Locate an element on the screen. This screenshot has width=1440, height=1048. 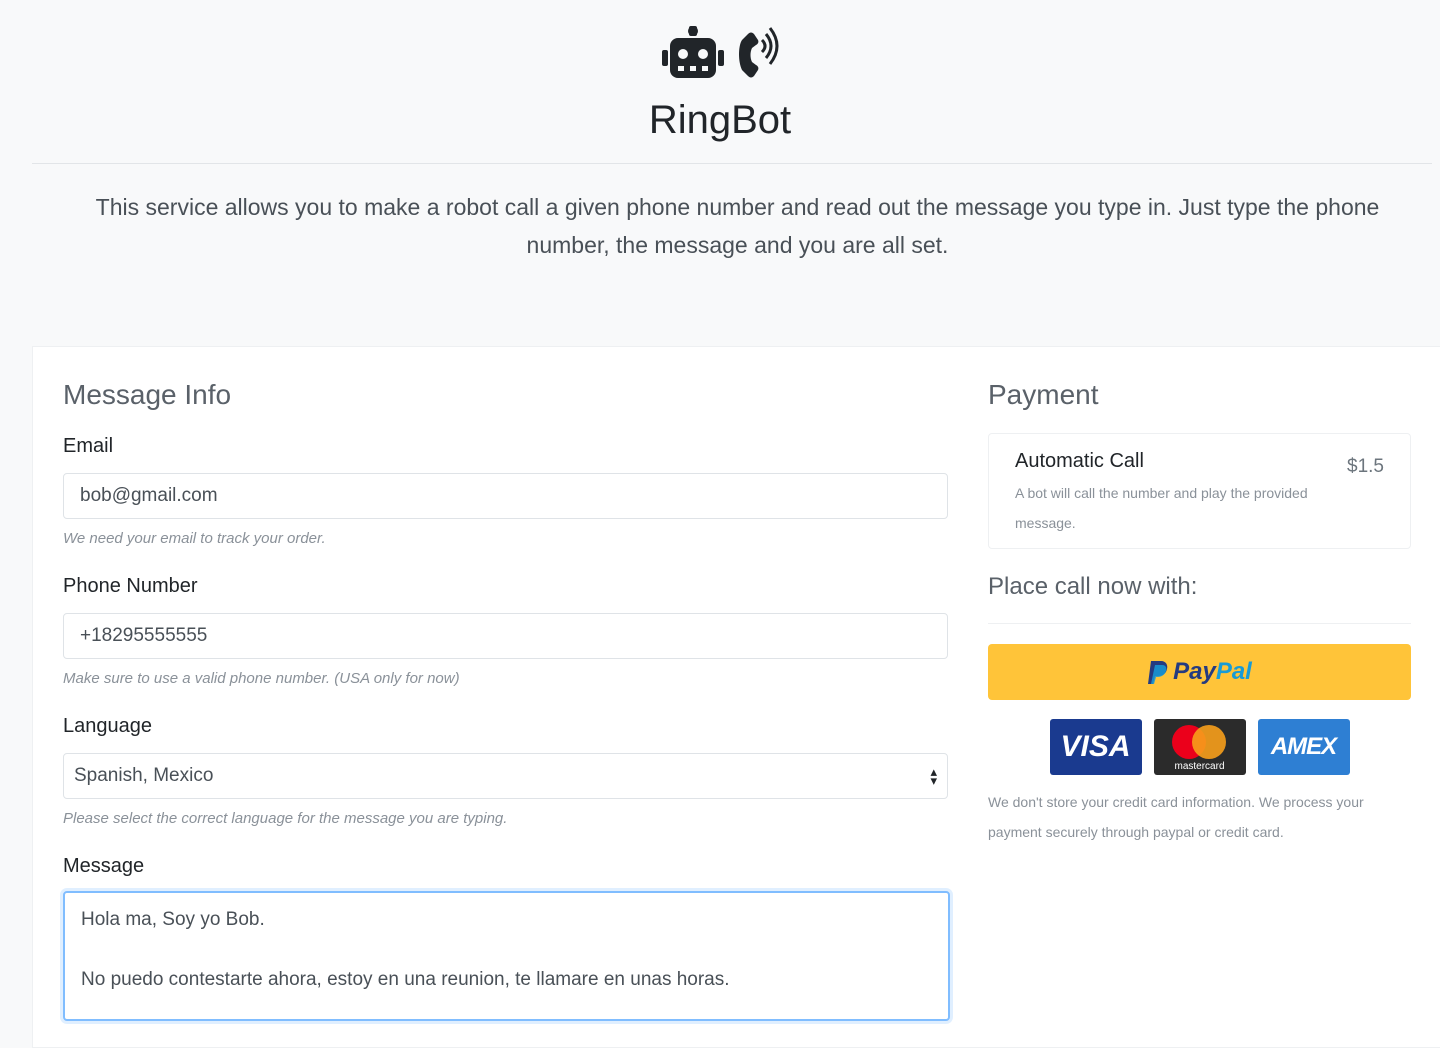
paypal-logo-icon is located at coordinates (1158, 672).